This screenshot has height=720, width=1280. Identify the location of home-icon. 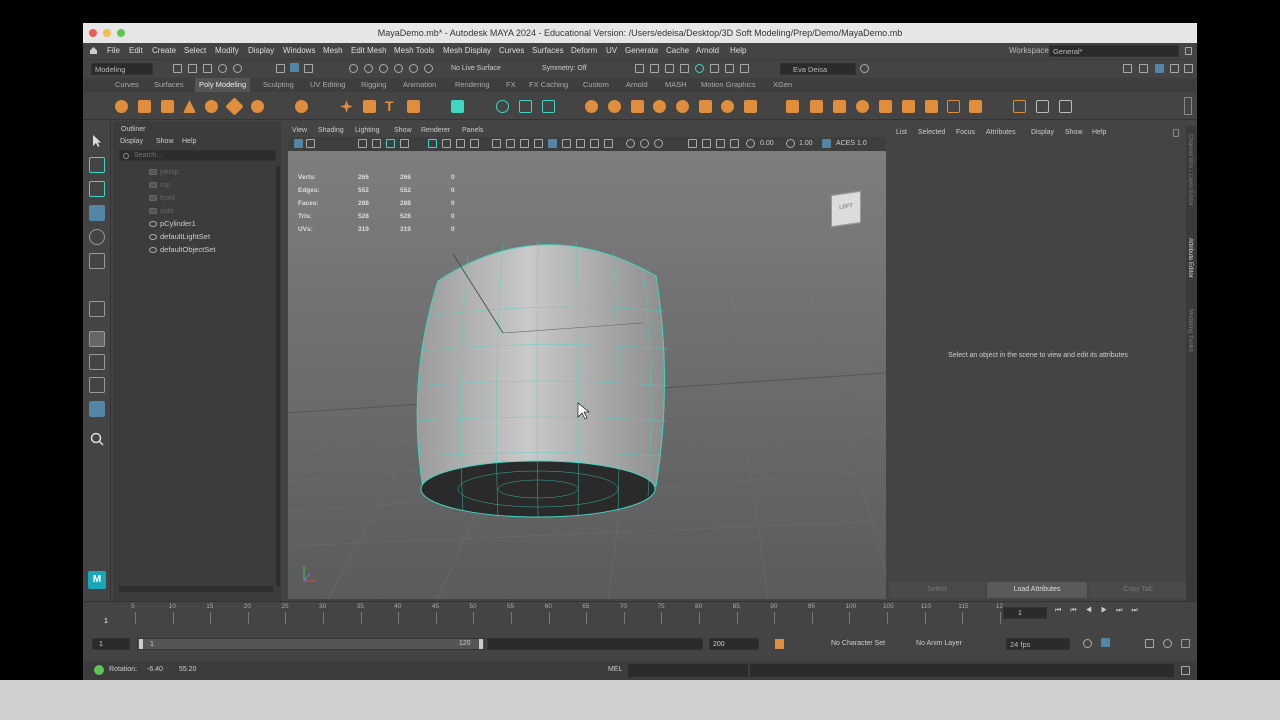
(93, 50).